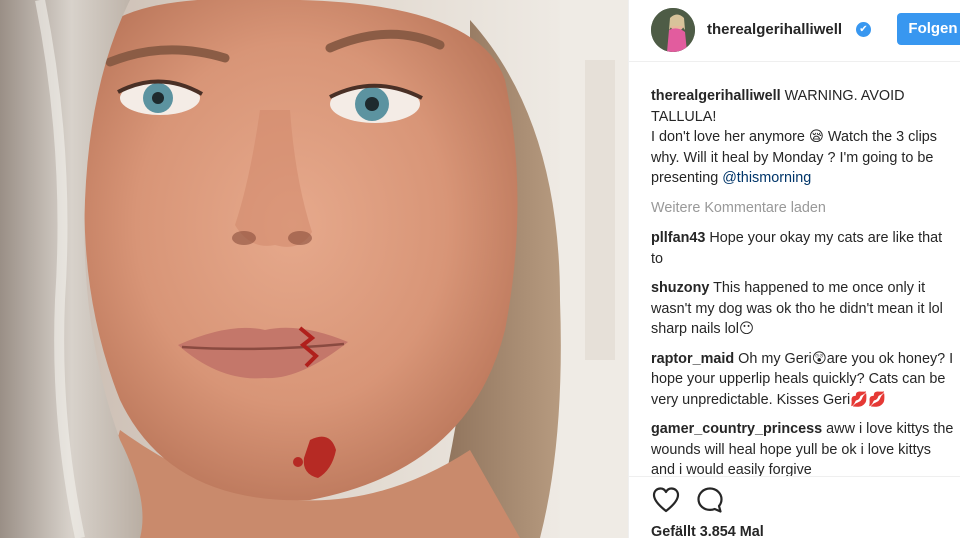 This screenshot has height=538, width=960. I want to click on likes-count: Gefällt 3.854 Mal, so click(707, 531).